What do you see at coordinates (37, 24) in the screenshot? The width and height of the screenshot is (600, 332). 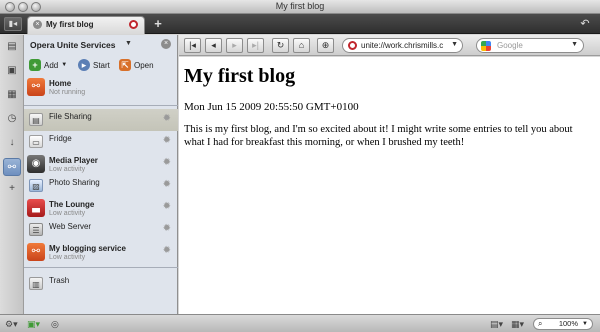 I see `tab-close-icon: ×` at bounding box center [37, 24].